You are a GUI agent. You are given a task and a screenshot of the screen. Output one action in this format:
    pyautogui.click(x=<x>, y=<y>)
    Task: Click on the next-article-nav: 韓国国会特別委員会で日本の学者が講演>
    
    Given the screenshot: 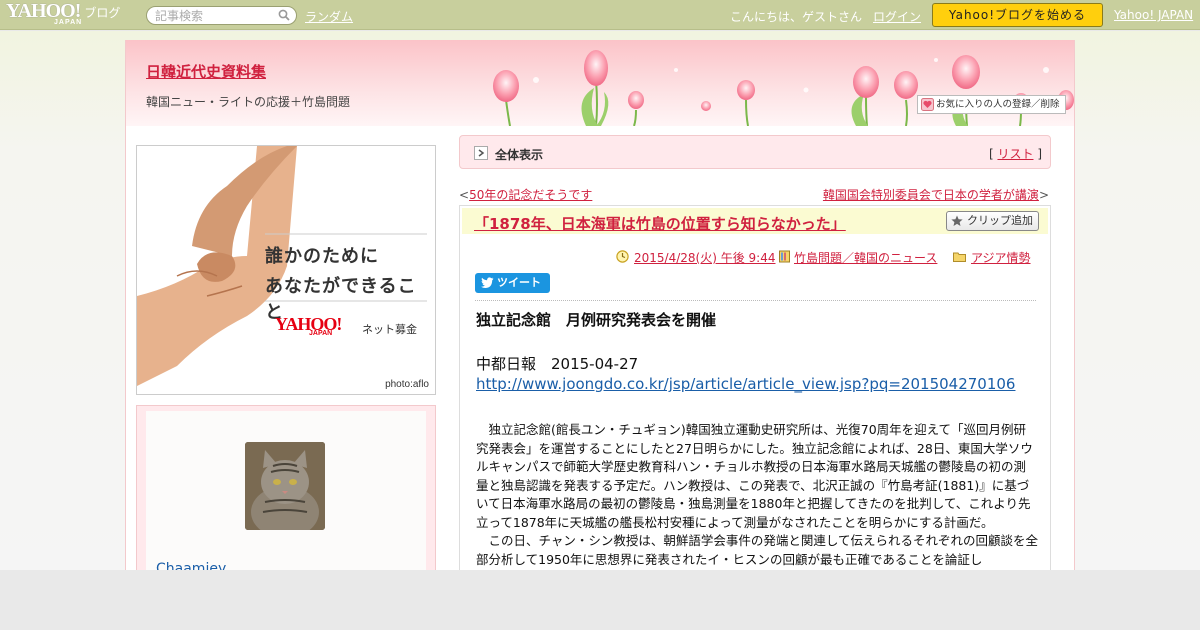 What is the action you would take?
    pyautogui.click(x=936, y=194)
    